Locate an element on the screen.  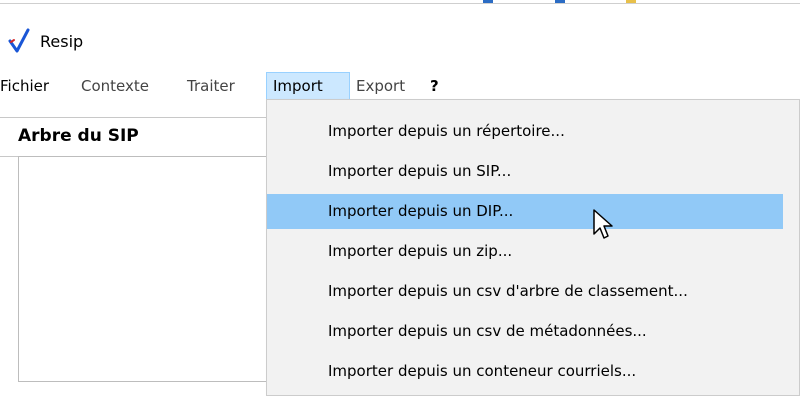
menu-bar: Fichier Contexte Traiter Import Export ? is located at coordinates (400, 86).